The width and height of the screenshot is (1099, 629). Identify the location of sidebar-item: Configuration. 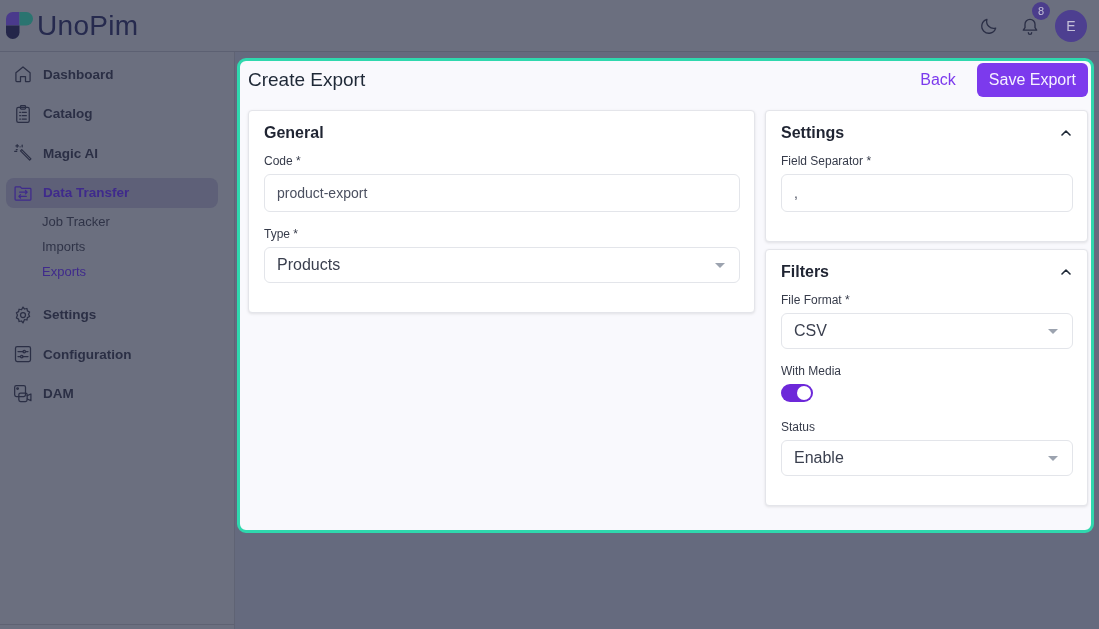
(112, 354).